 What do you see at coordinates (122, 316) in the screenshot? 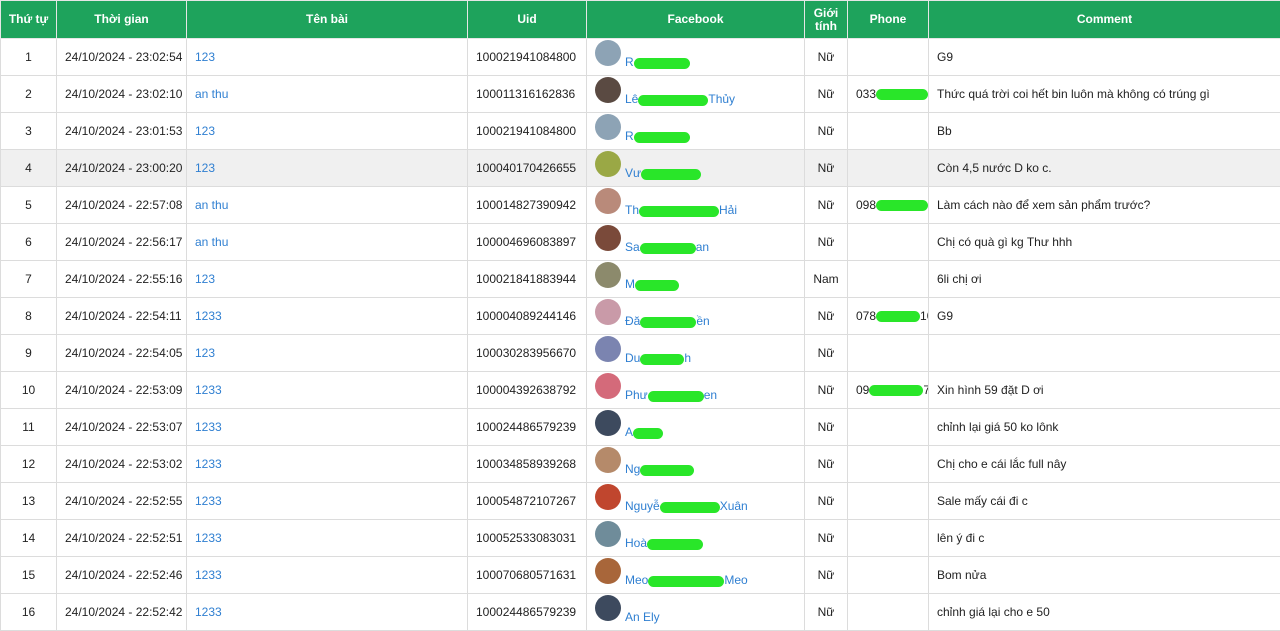
I see `cell-time: 24/10/2024 - 22:54:11` at bounding box center [122, 316].